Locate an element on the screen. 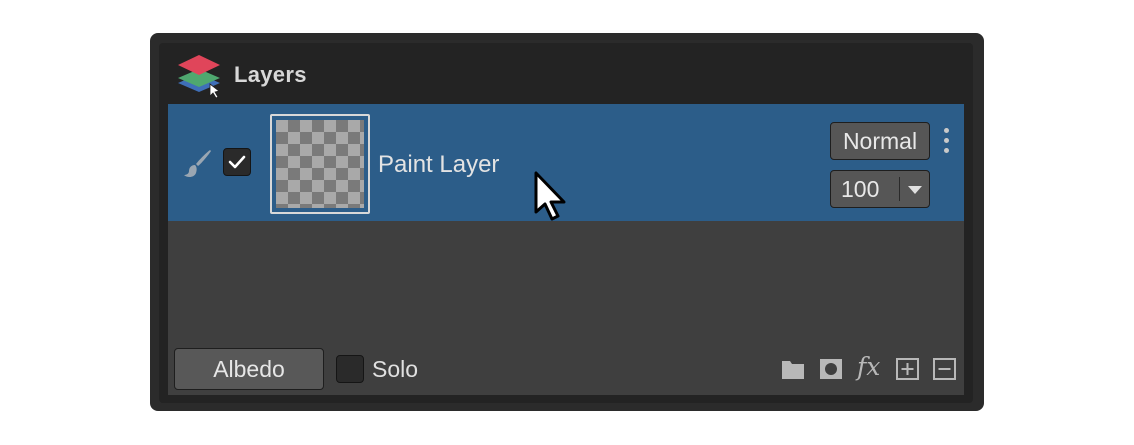  blend-mode-button: Normal is located at coordinates (880, 141).